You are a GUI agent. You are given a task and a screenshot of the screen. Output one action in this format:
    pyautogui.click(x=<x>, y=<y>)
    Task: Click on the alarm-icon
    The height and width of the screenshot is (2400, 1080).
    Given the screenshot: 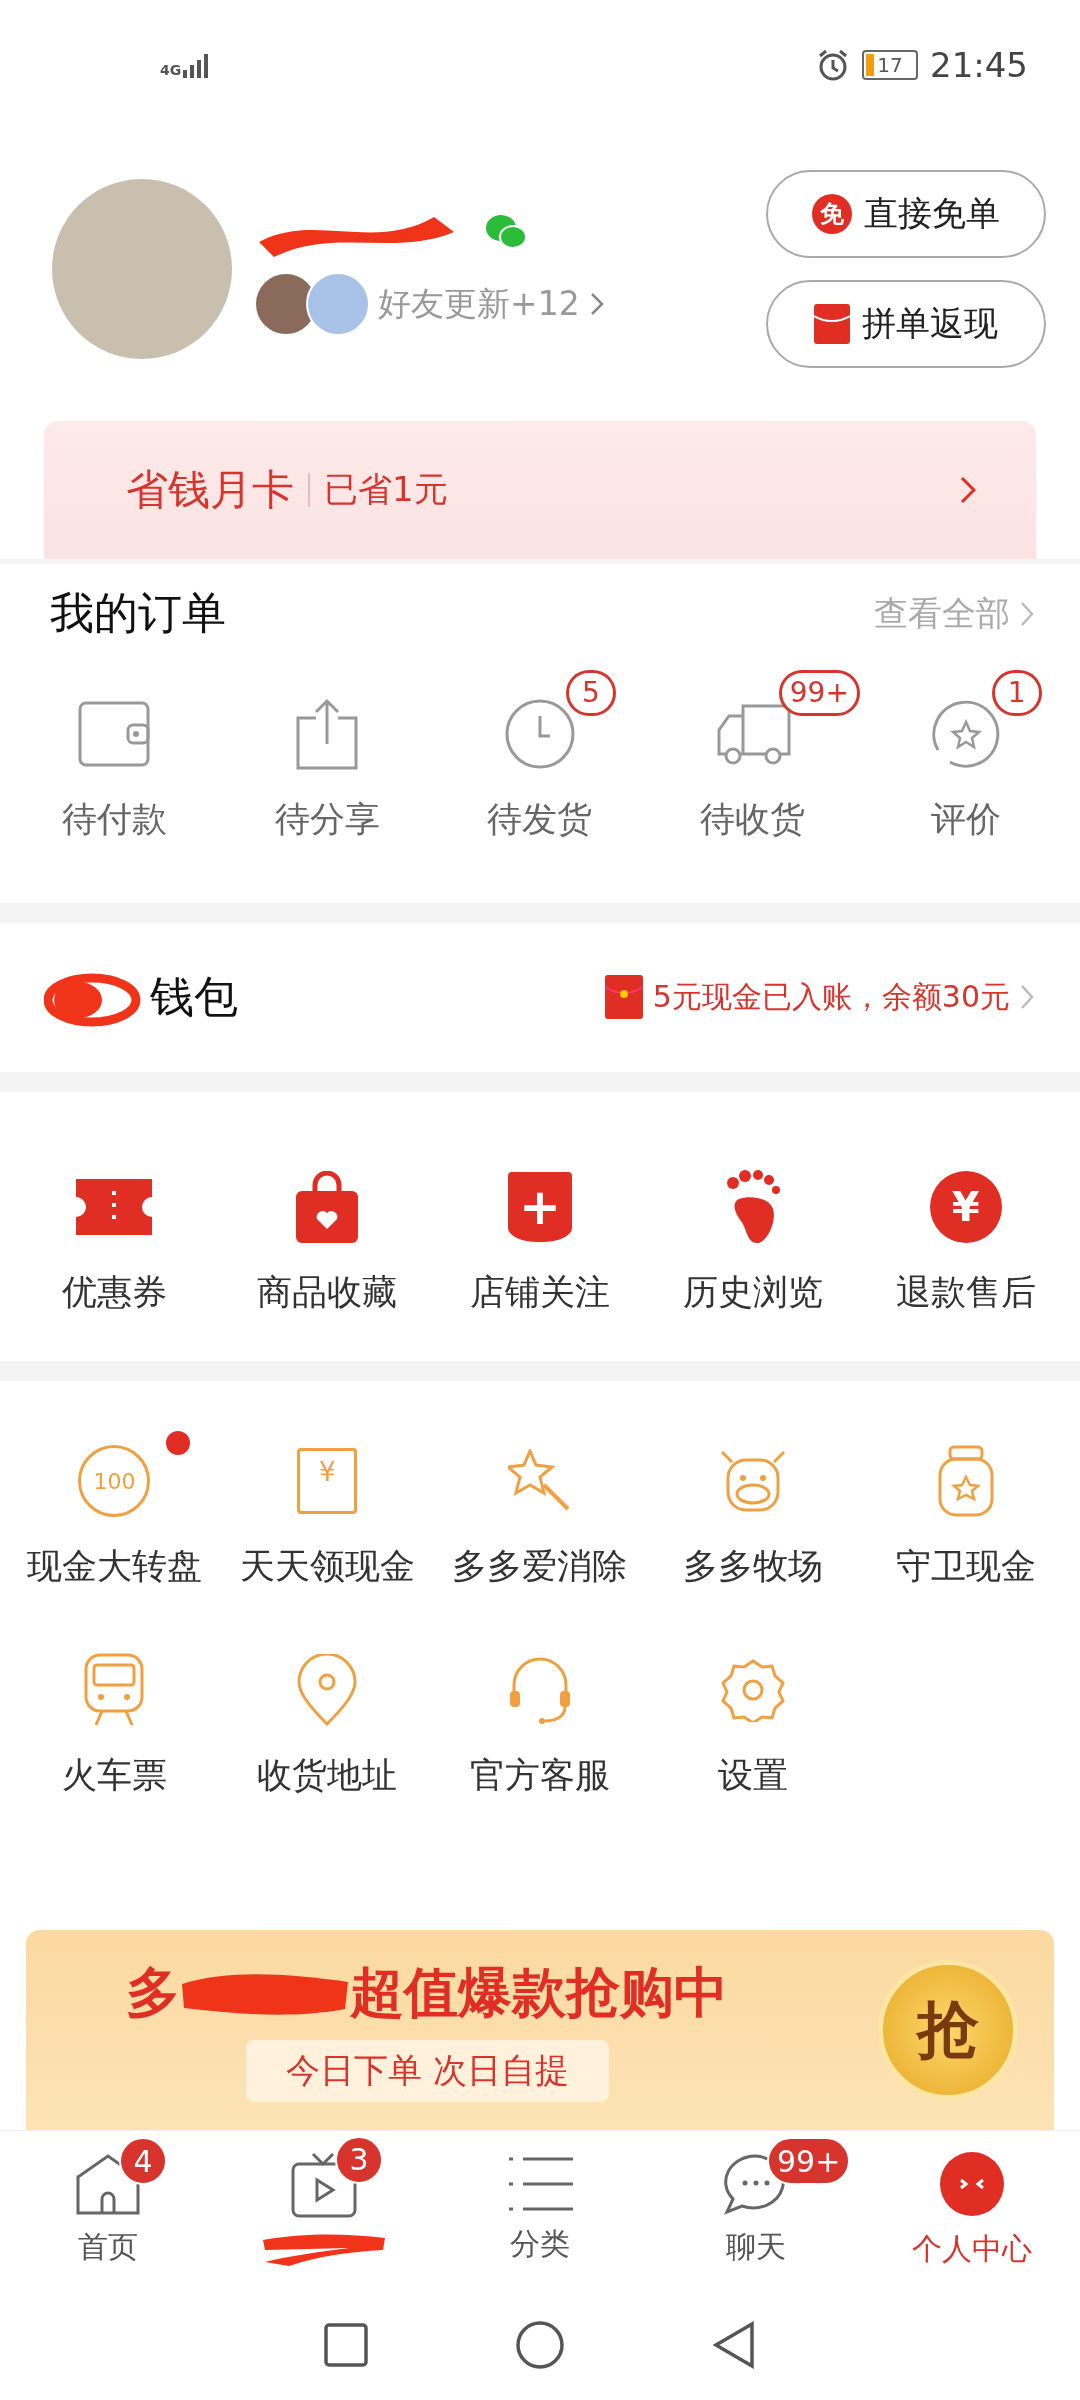 What is the action you would take?
    pyautogui.click(x=833, y=64)
    